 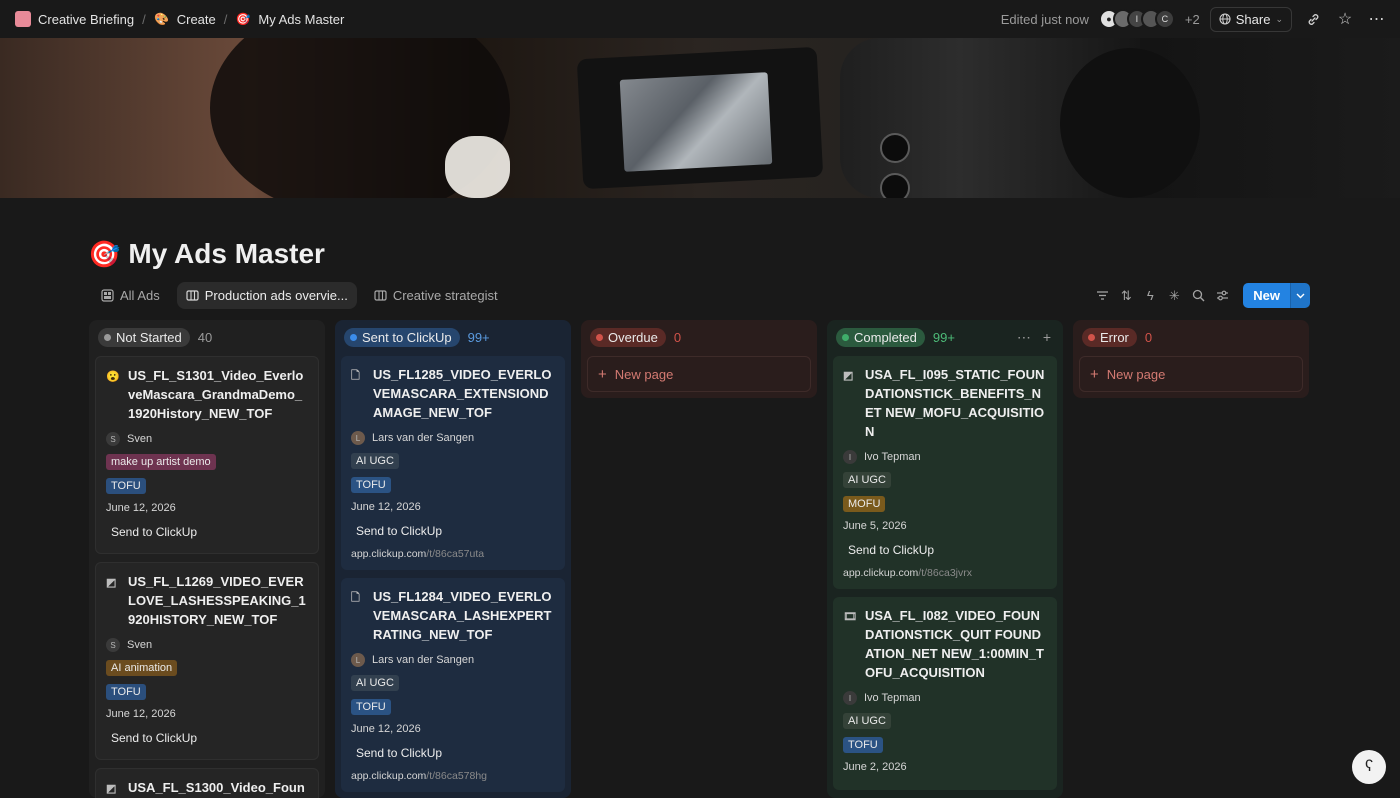 I want to click on status-badge: Error, so click(x=1109, y=337).